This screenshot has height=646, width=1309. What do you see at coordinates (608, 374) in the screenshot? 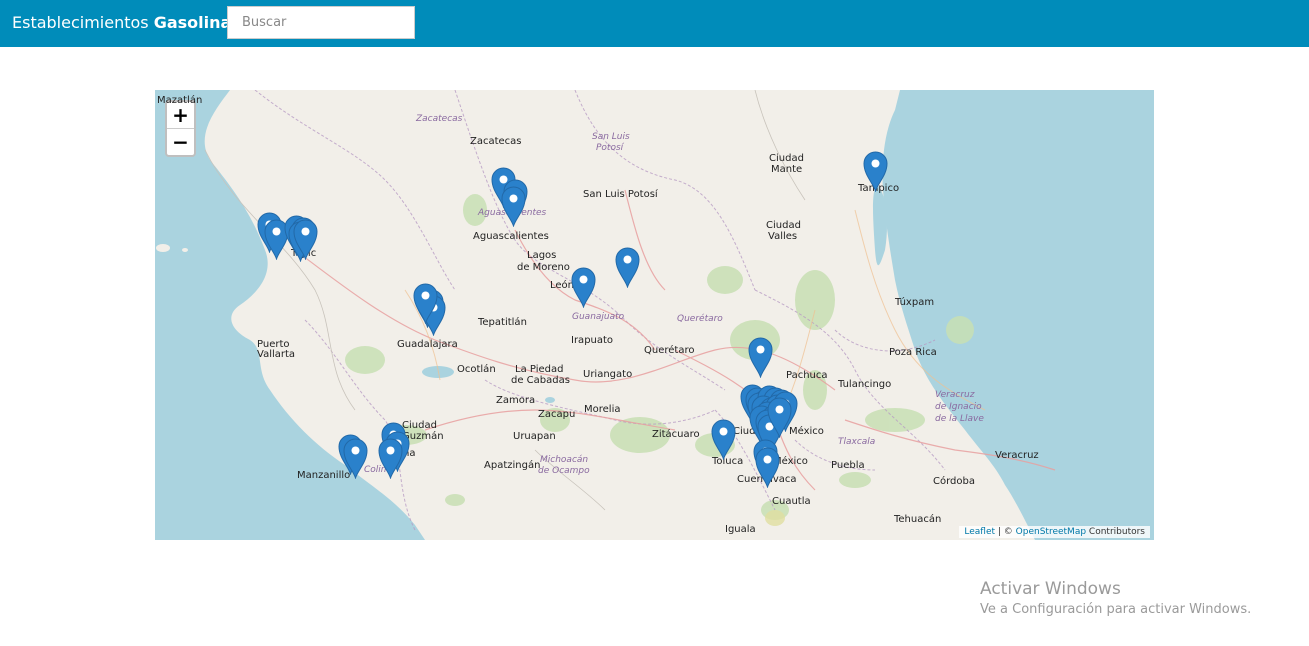
I see `map-label: Uriangato` at bounding box center [608, 374].